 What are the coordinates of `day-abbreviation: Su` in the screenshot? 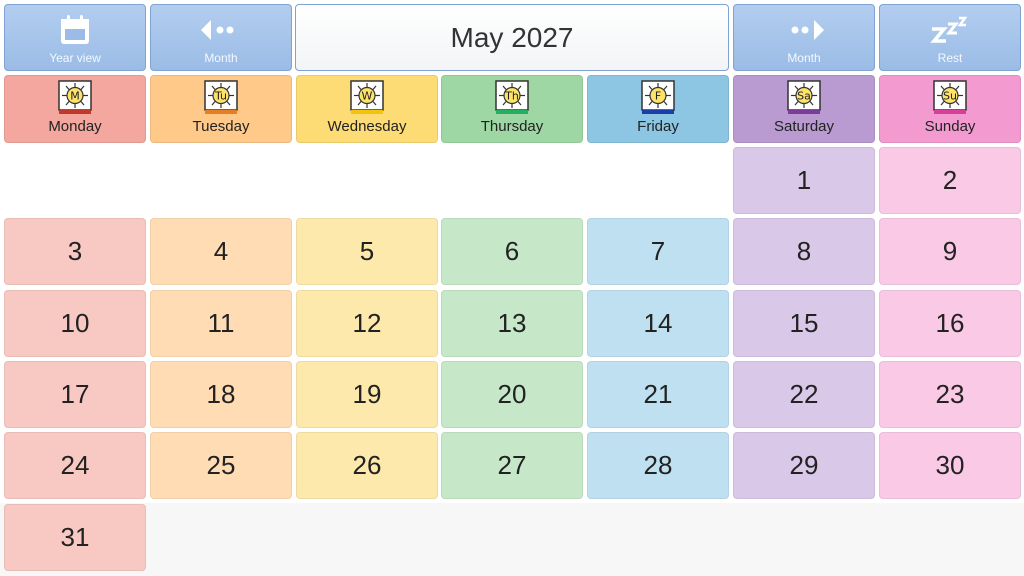 It's located at (950, 96).